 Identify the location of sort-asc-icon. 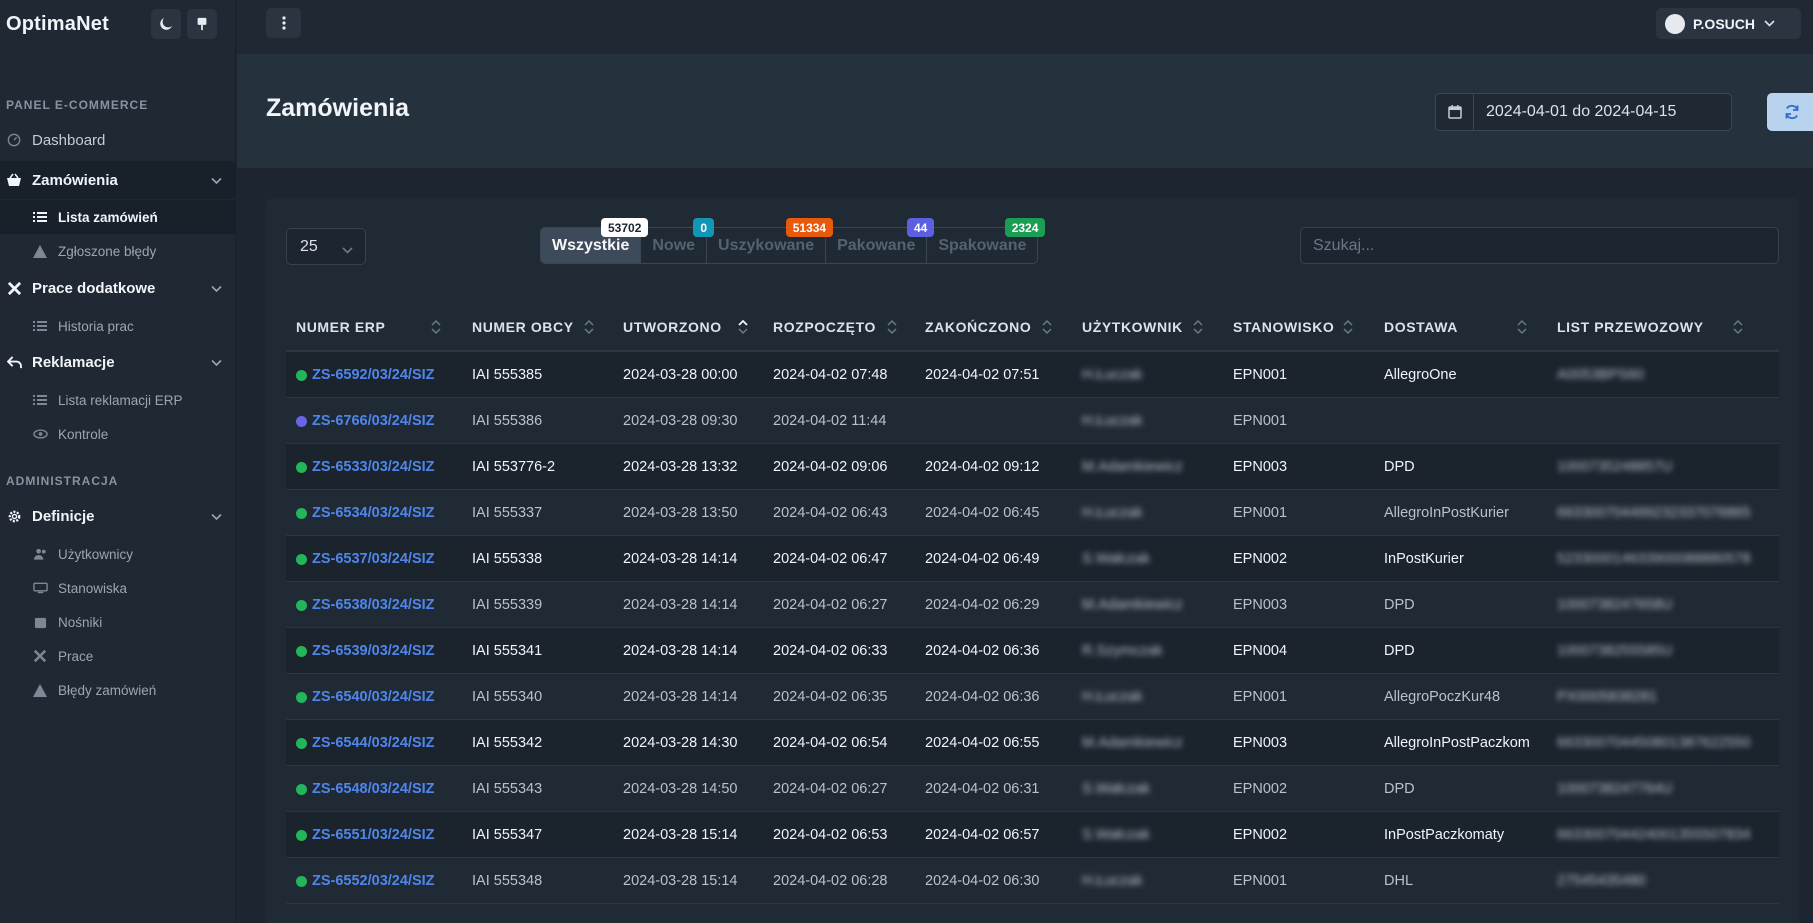
(743, 329).